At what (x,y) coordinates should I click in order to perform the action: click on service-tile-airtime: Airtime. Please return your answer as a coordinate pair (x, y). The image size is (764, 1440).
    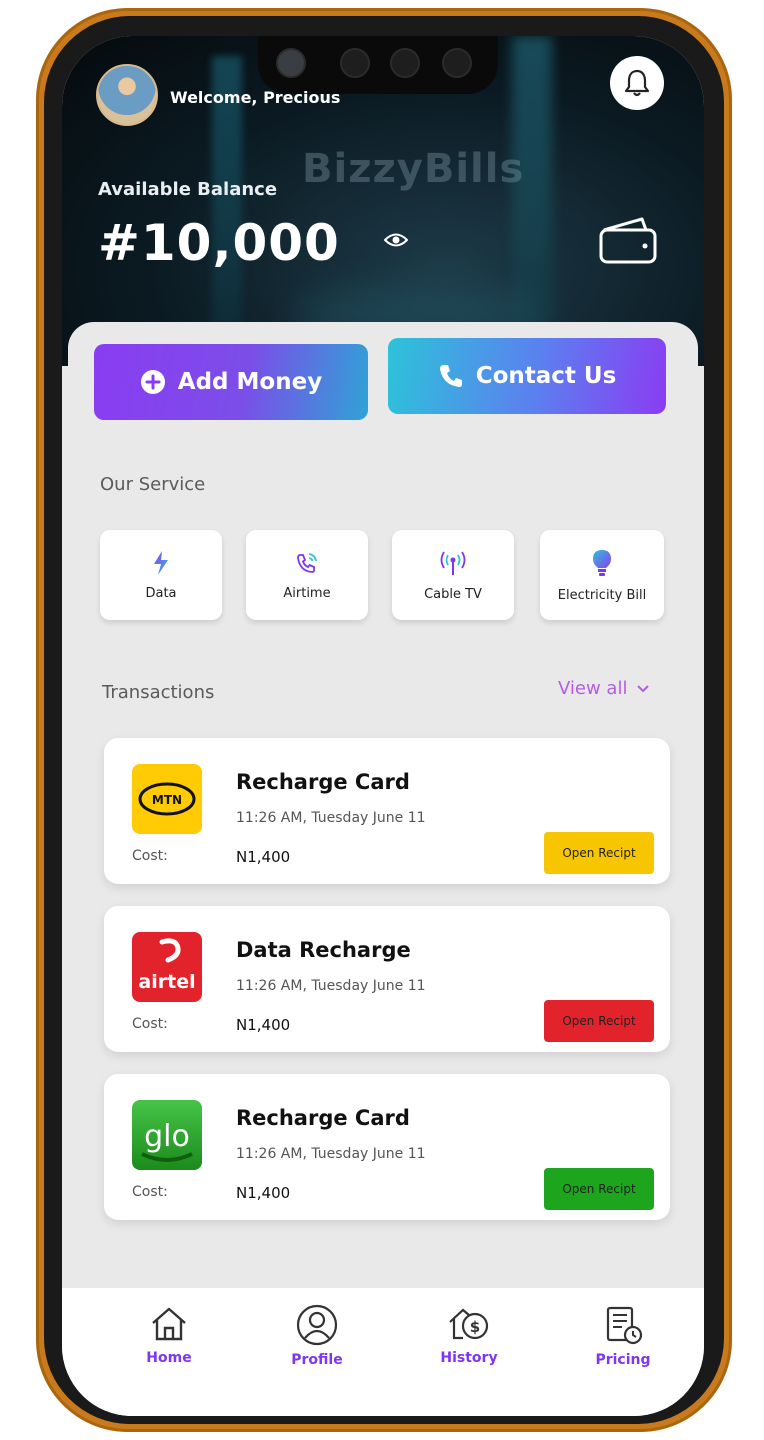
    Looking at the image, I should click on (307, 575).